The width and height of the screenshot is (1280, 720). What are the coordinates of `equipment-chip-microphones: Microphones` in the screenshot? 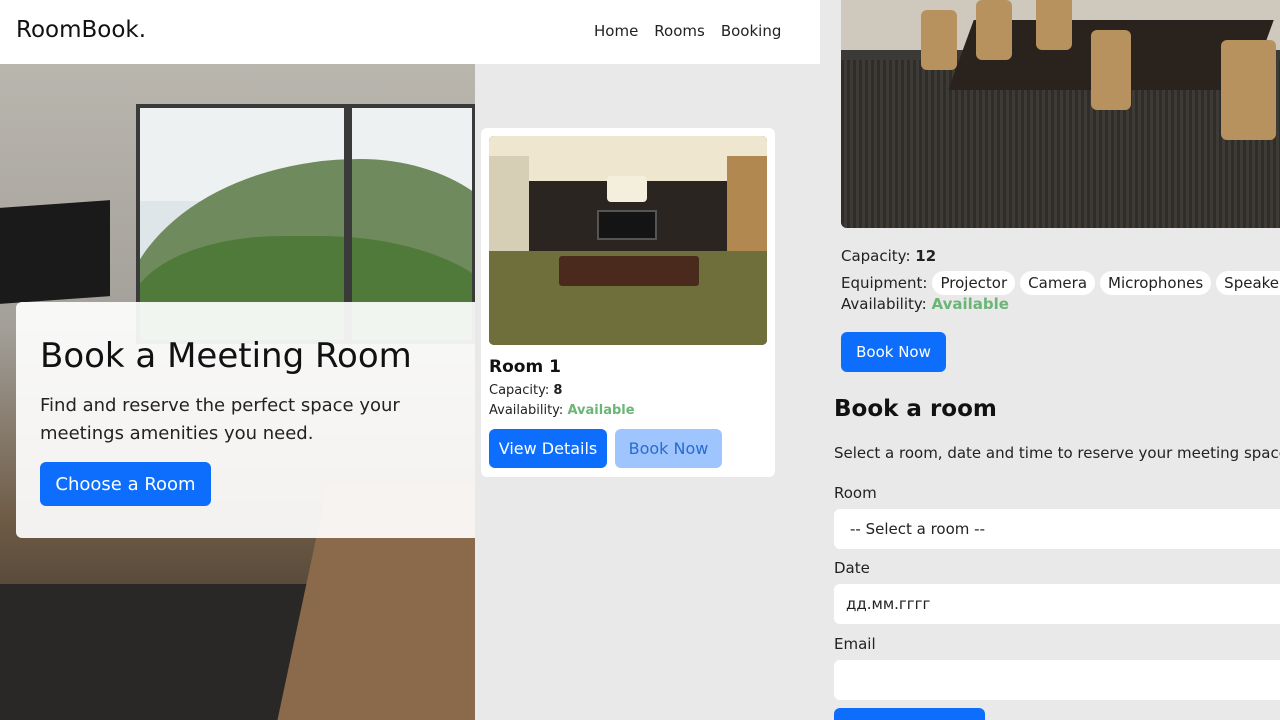 It's located at (1156, 283).